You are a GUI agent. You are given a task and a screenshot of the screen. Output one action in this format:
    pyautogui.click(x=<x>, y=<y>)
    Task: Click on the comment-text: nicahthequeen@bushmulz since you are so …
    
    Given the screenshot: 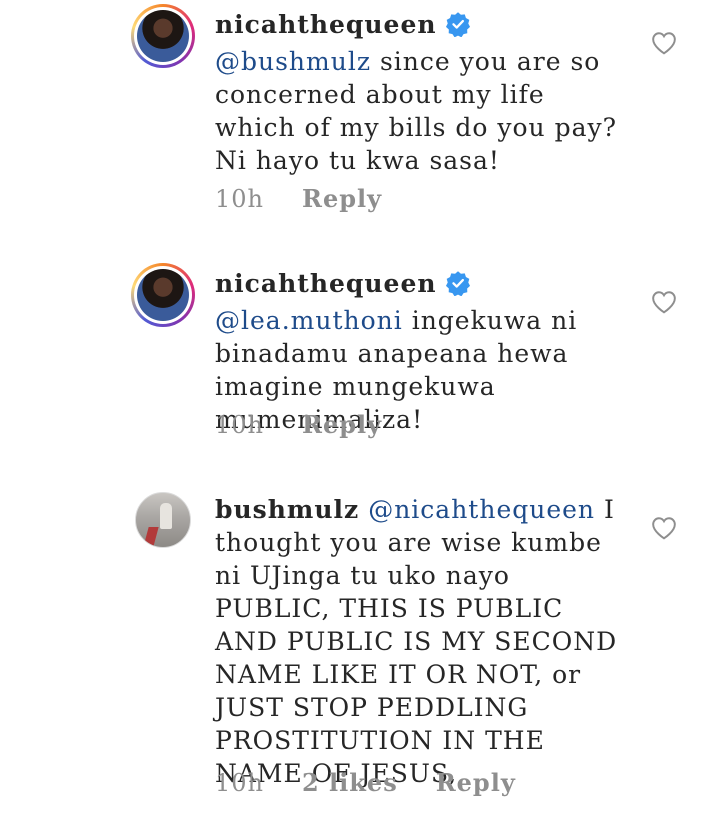 What is the action you would take?
    pyautogui.click(x=420, y=92)
    